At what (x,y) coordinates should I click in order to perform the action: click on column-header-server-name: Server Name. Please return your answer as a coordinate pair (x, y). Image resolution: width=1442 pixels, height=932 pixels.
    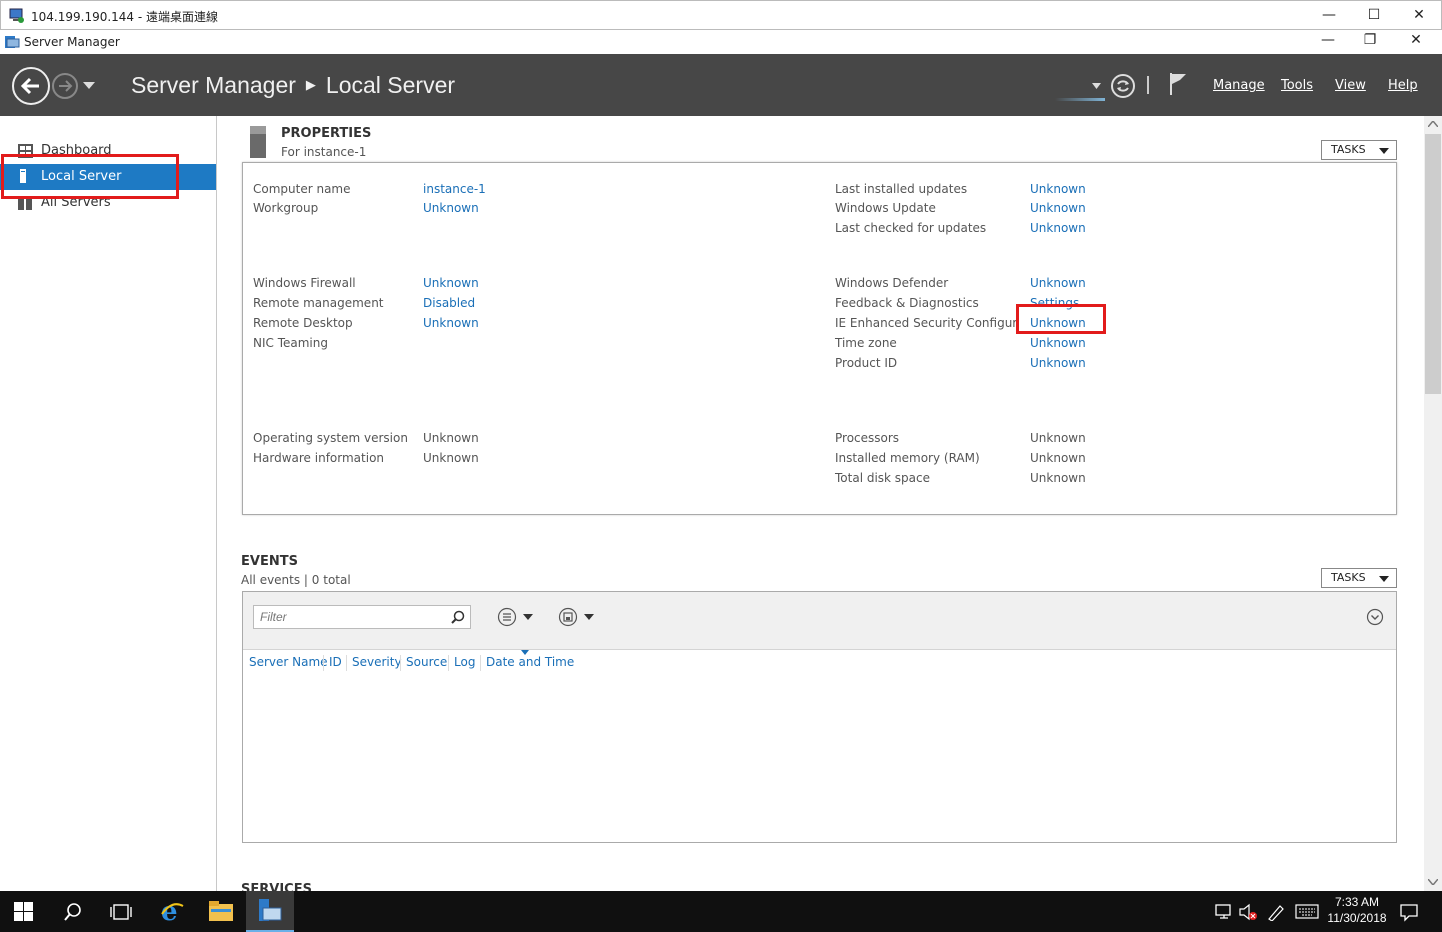
    Looking at the image, I should click on (288, 662).